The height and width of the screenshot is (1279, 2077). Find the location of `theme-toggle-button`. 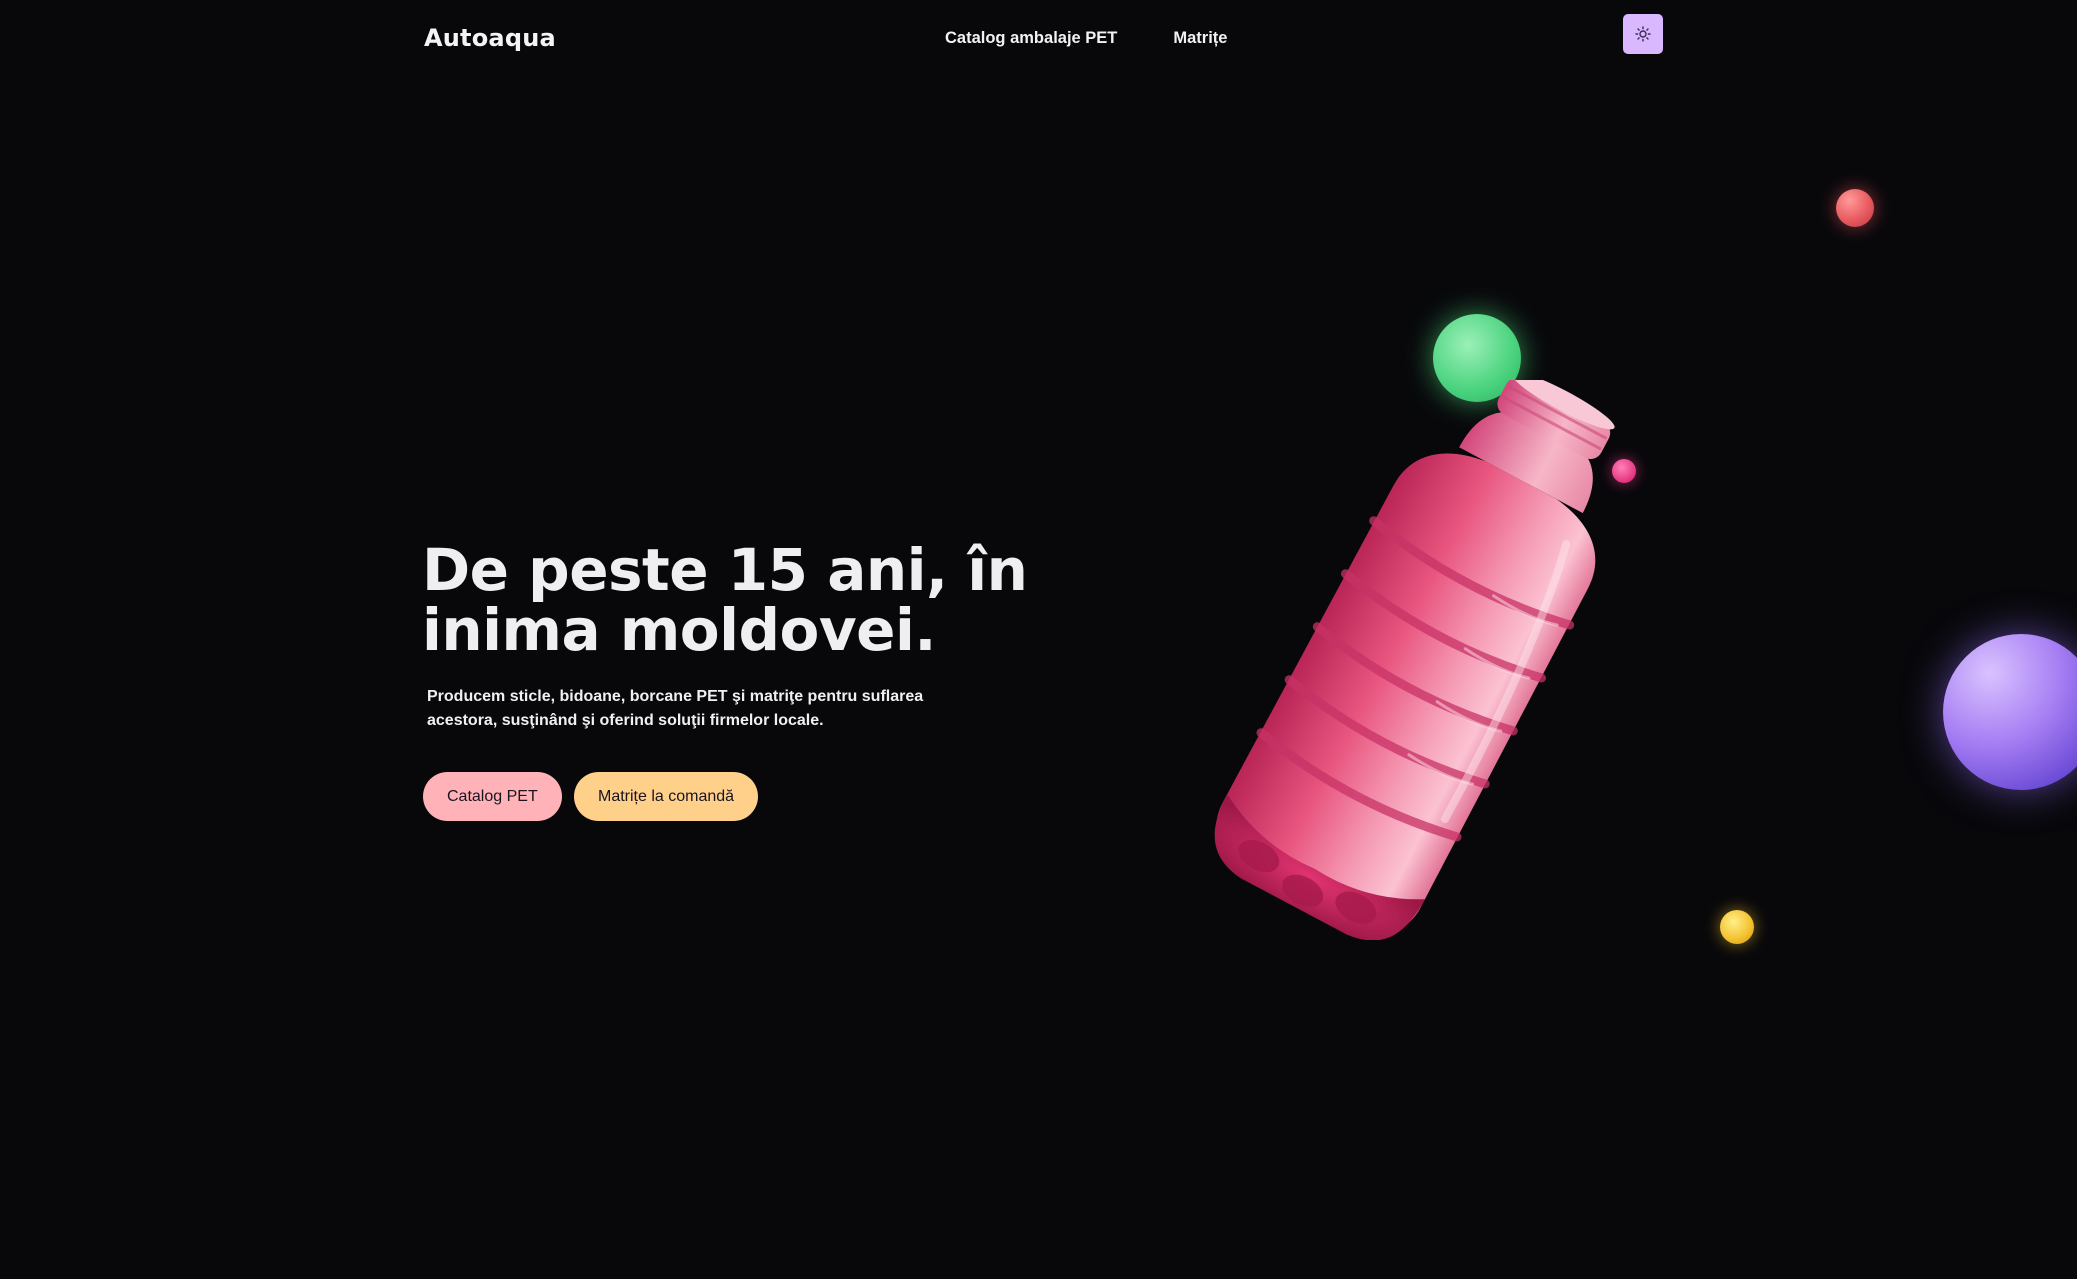

theme-toggle-button is located at coordinates (1643, 34).